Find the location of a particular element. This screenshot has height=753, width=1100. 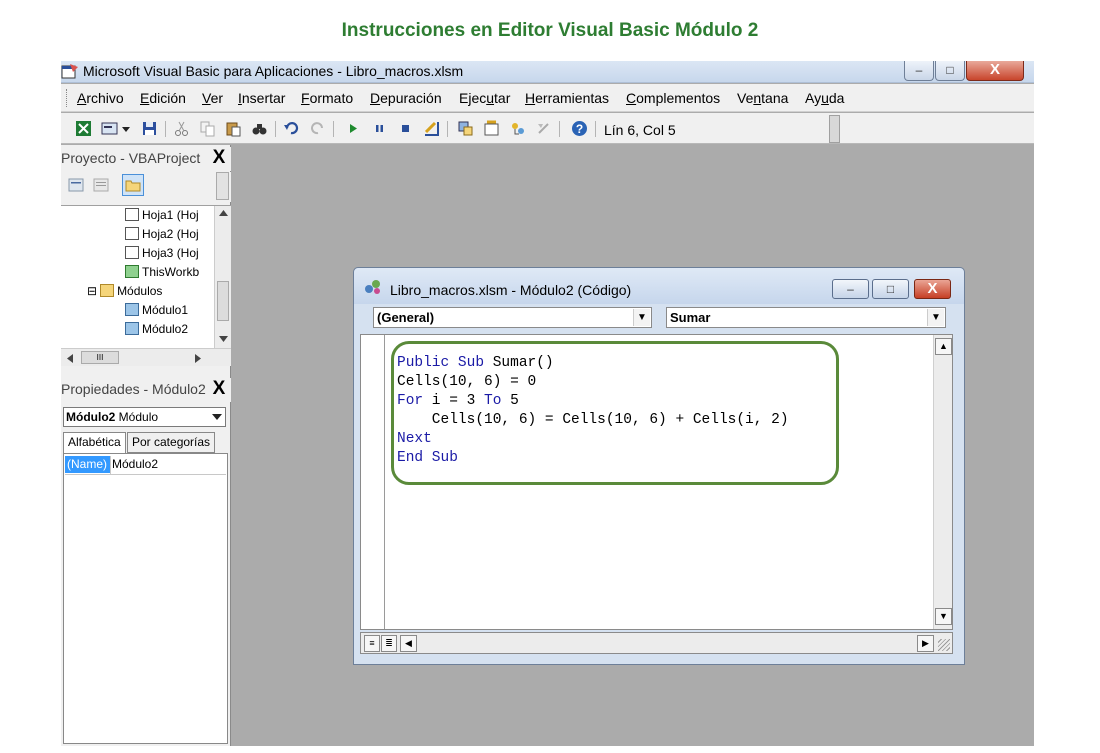

menu-item-ventana: Ventana is located at coordinates (762, 98).